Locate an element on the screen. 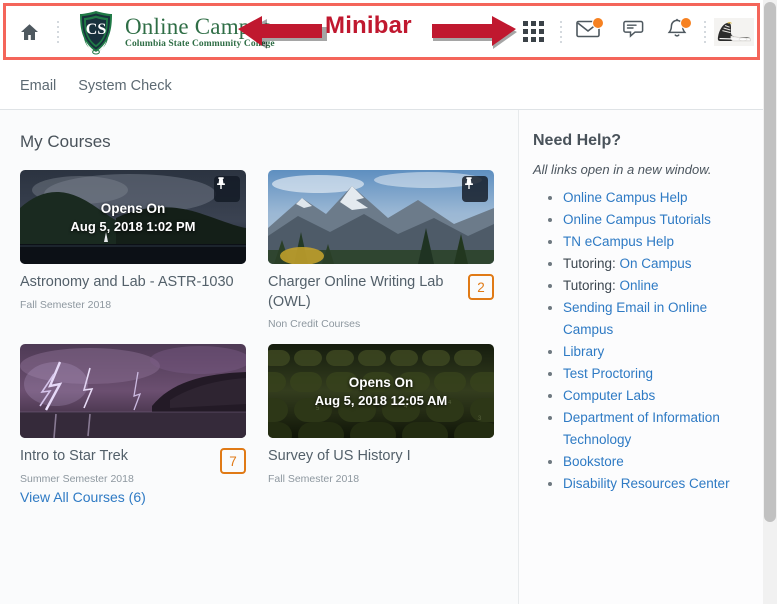 The width and height of the screenshot is (777, 604). home-icon is located at coordinates (29, 32).